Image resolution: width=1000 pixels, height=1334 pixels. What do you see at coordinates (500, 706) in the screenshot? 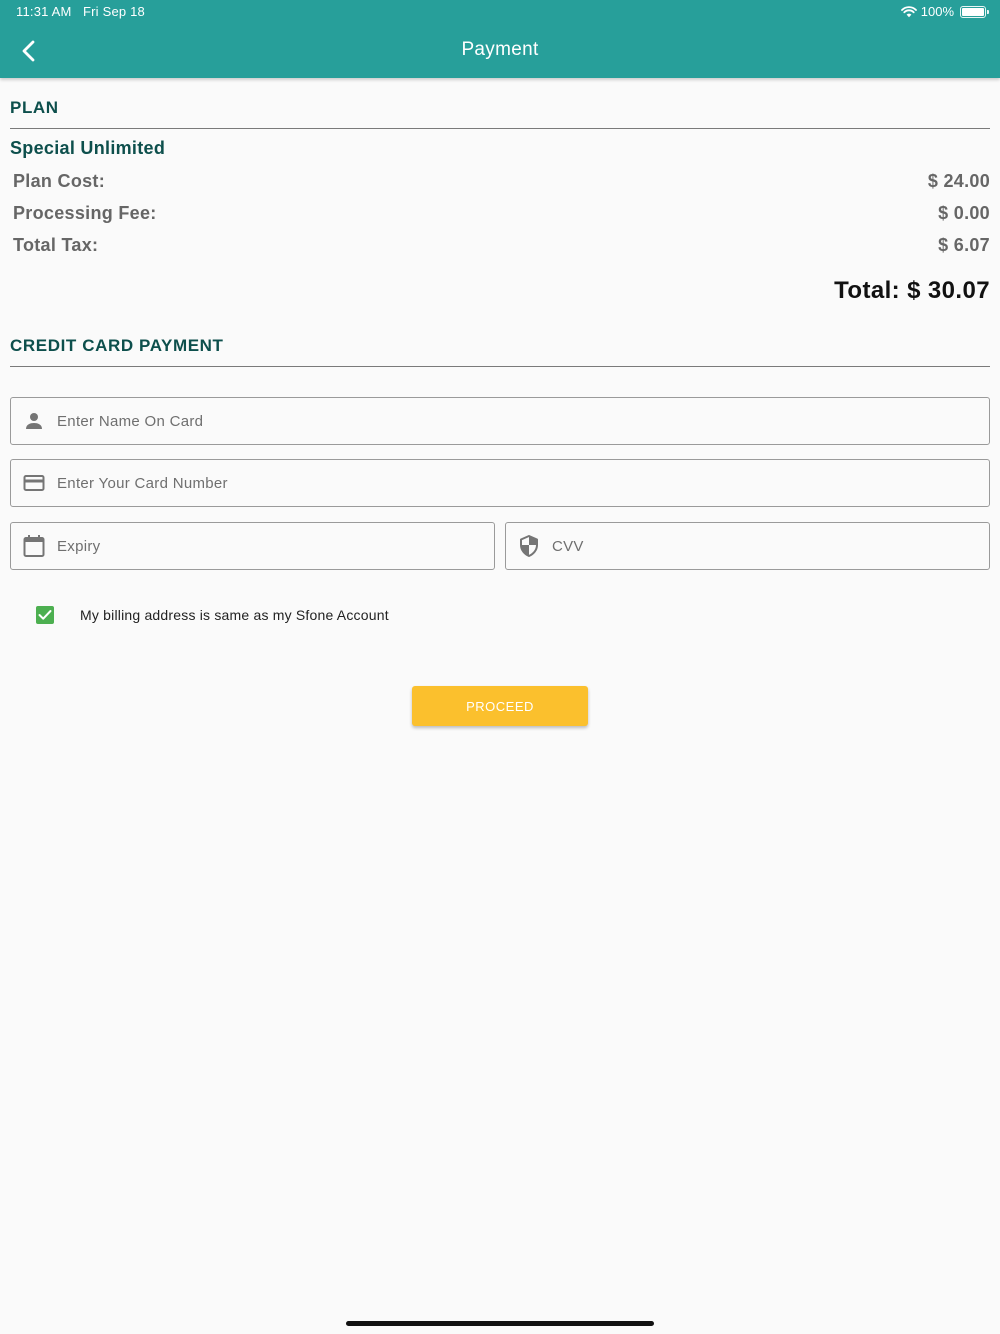
I see `proceed-button: PROCEED` at bounding box center [500, 706].